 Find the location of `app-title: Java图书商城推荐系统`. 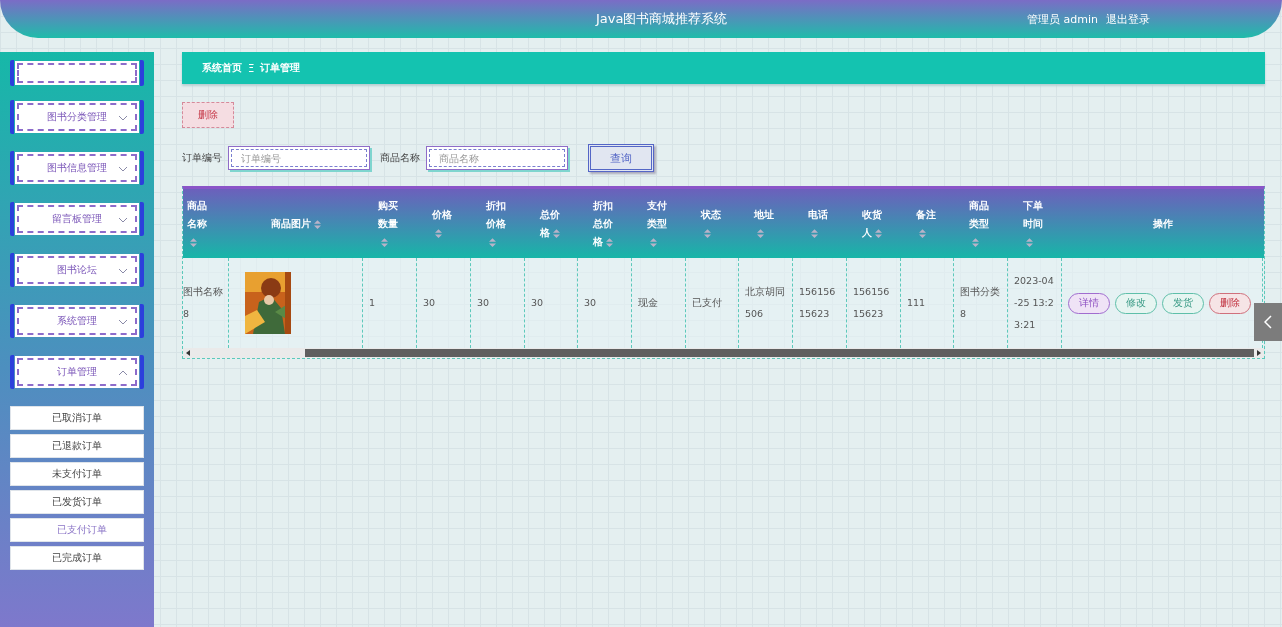

app-title: Java图书商城推荐系统 is located at coordinates (662, 19).